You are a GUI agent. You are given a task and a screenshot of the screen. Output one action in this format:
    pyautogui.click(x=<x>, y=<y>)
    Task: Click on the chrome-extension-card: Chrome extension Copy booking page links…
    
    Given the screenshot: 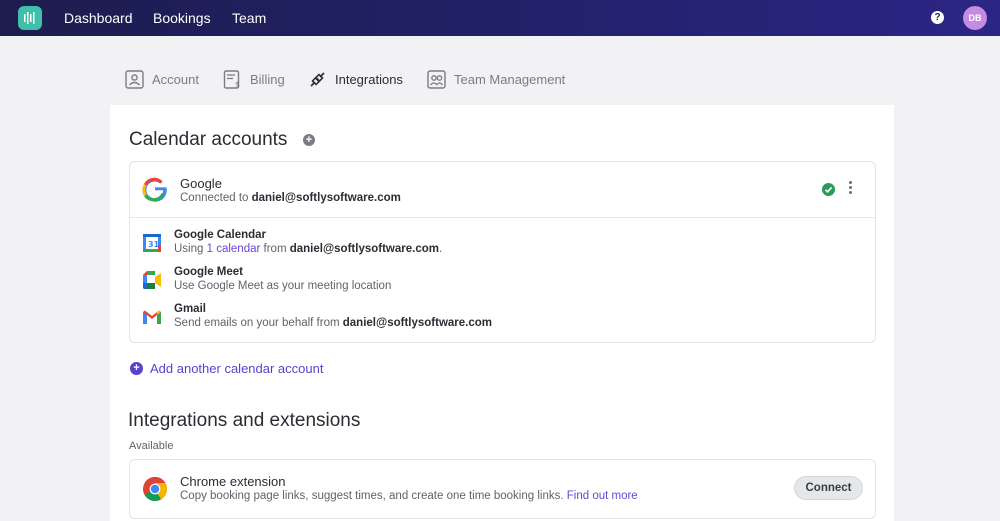 What is the action you would take?
    pyautogui.click(x=502, y=489)
    